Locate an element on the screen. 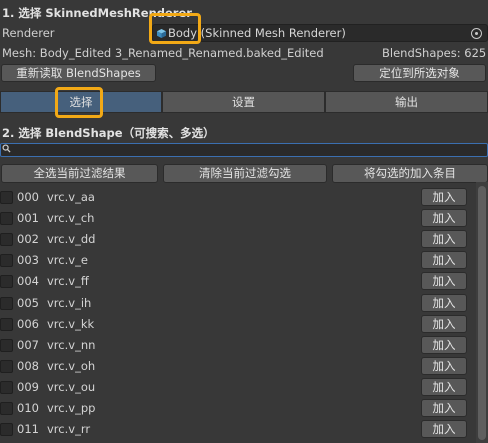  list-item: 000 vrc.v_aa 加入 is located at coordinates (244, 197).